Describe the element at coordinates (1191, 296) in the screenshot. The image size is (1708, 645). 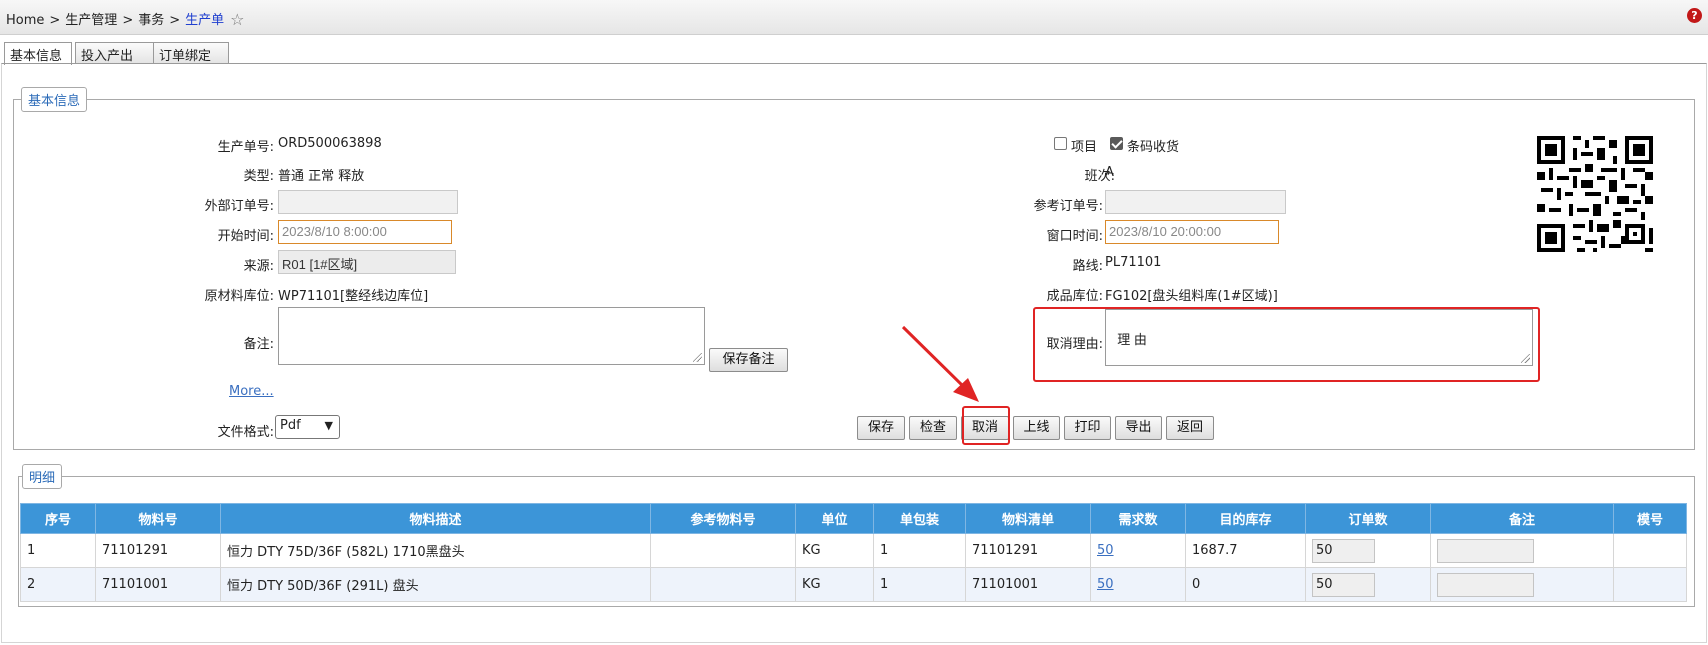
I see `finished-location-value: FG102[盘头组料库(1#区域)]` at that location.